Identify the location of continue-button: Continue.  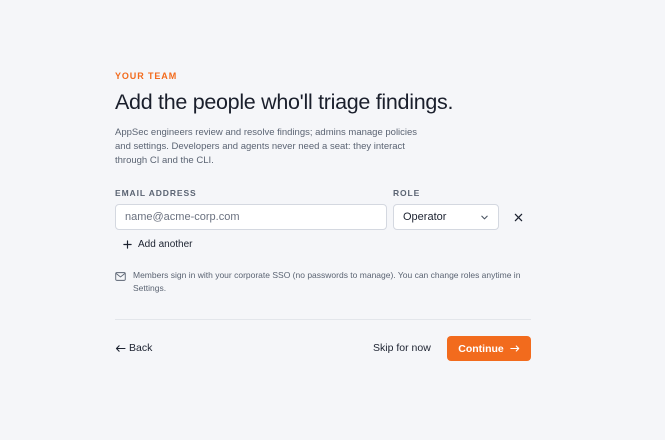
(489, 348).